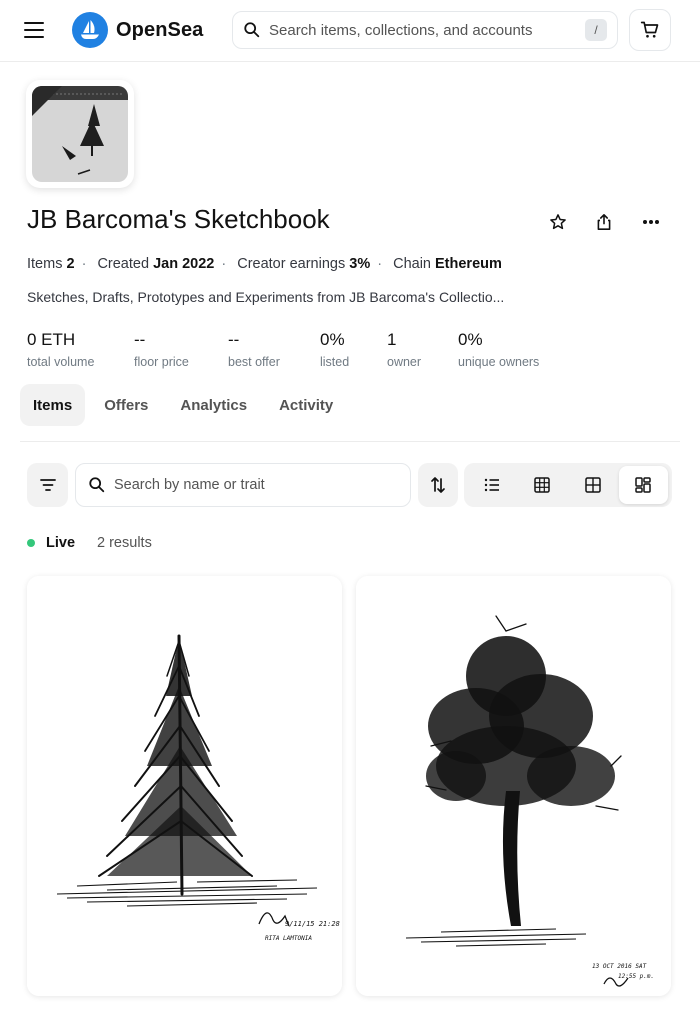  I want to click on item-search-input: Search by name or trait, so click(243, 485).